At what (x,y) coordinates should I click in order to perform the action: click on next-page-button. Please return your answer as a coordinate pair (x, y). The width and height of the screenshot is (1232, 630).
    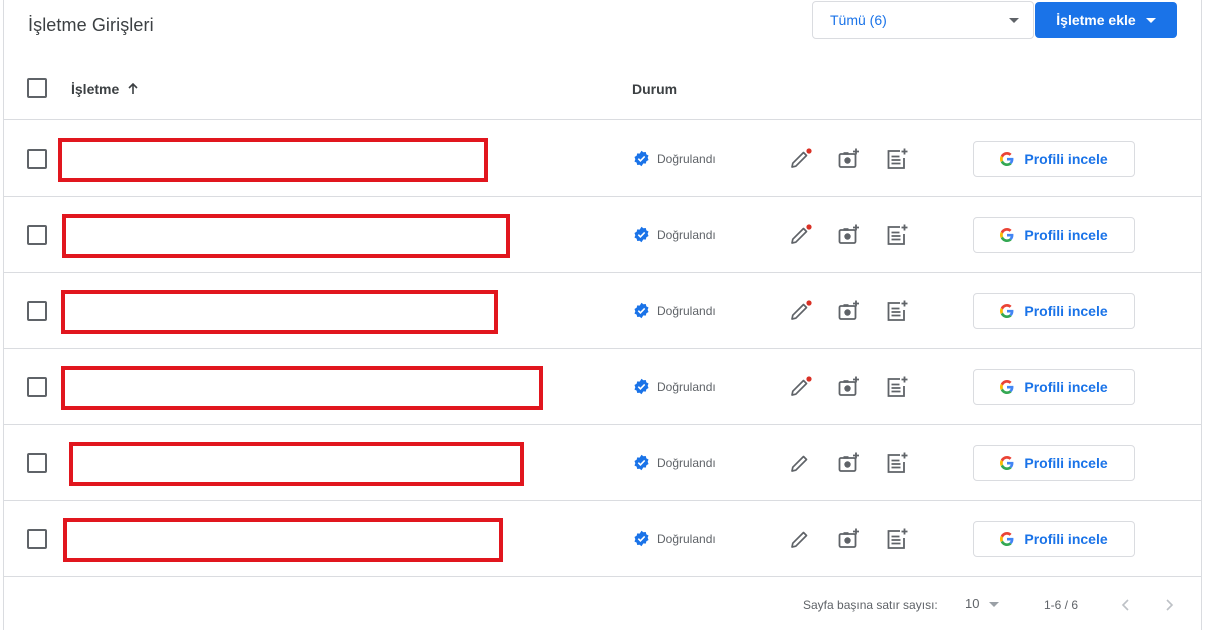
    Looking at the image, I should click on (1169, 605).